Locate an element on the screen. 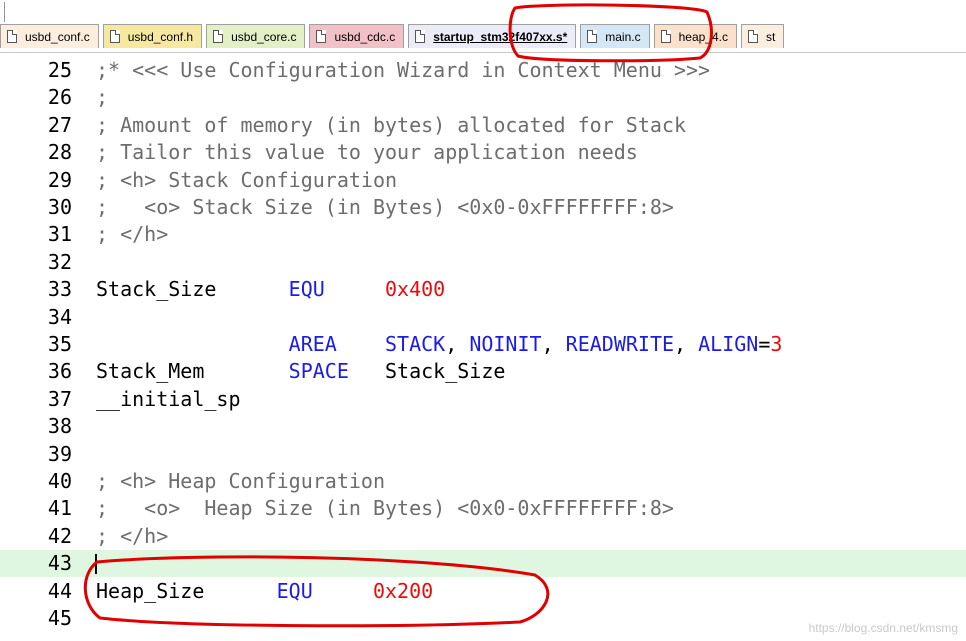 Image resolution: width=966 pixels, height=641 pixels. code-token: READWRITE is located at coordinates (620, 344).